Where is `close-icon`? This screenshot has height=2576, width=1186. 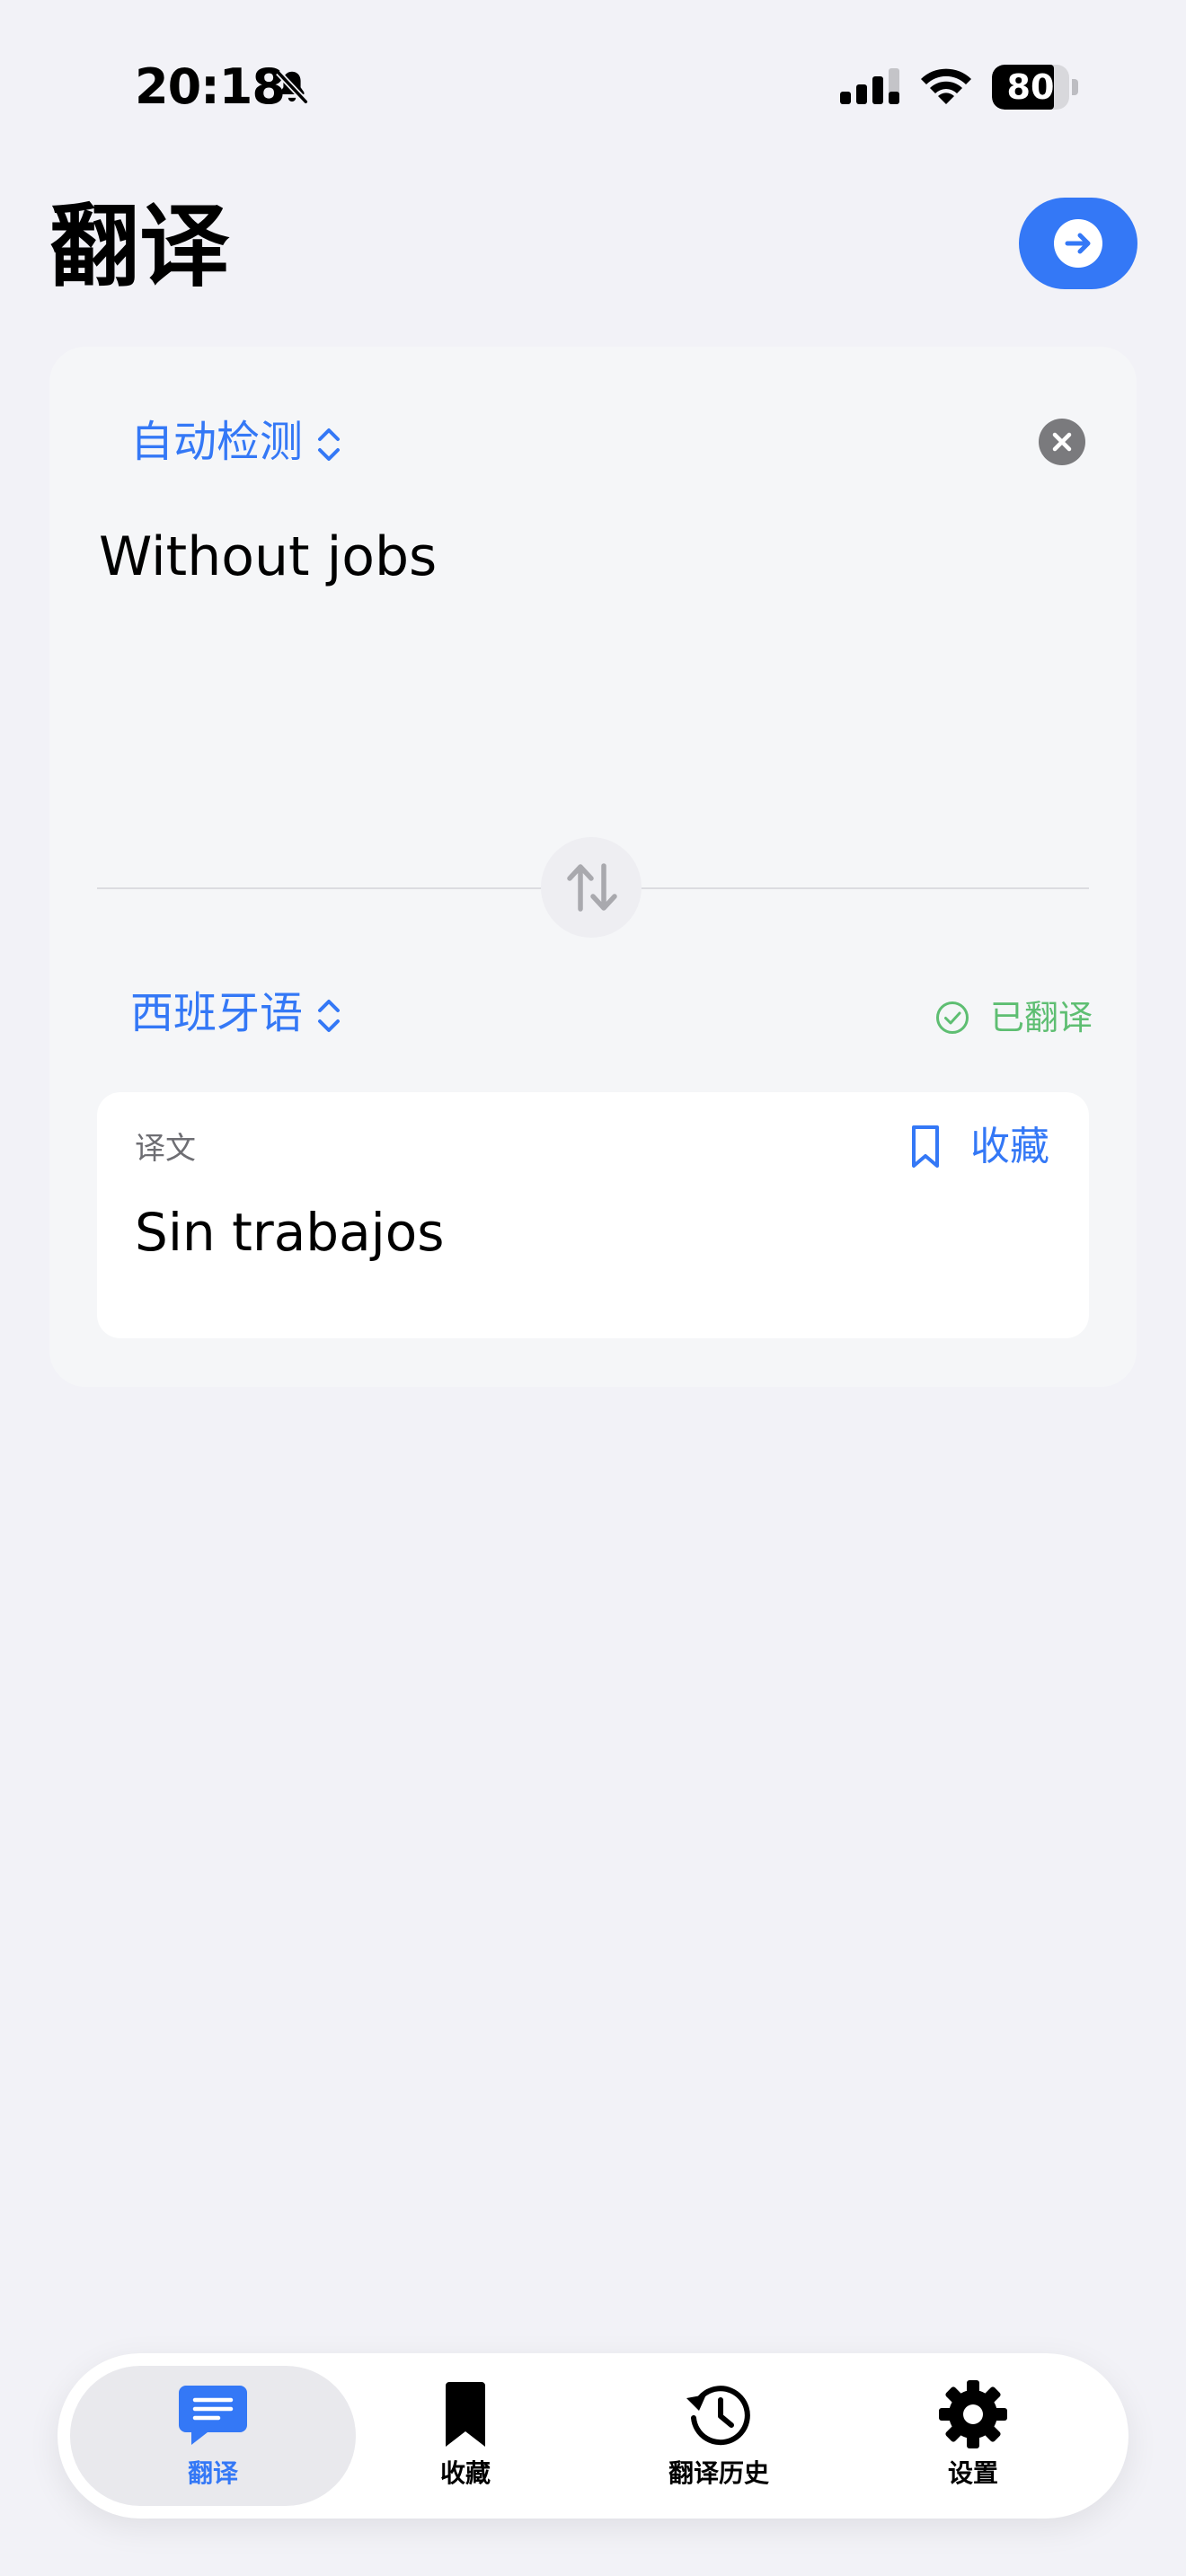
close-icon is located at coordinates (1062, 442).